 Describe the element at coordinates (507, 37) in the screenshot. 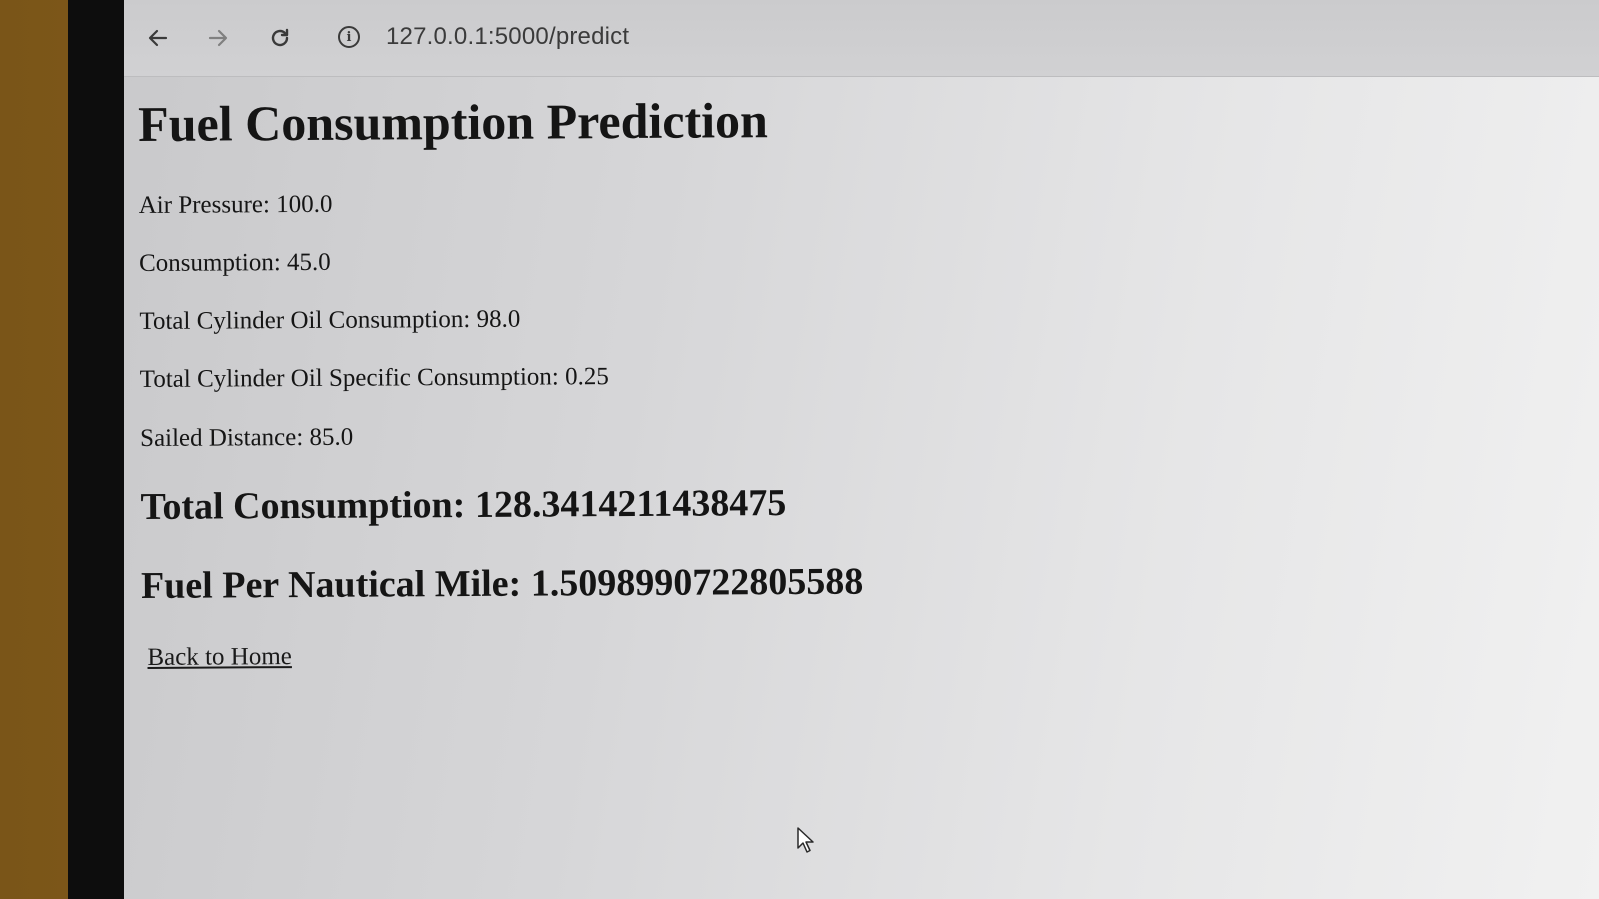

I see `address-bar: 127.0.0.1:5000/predict` at that location.